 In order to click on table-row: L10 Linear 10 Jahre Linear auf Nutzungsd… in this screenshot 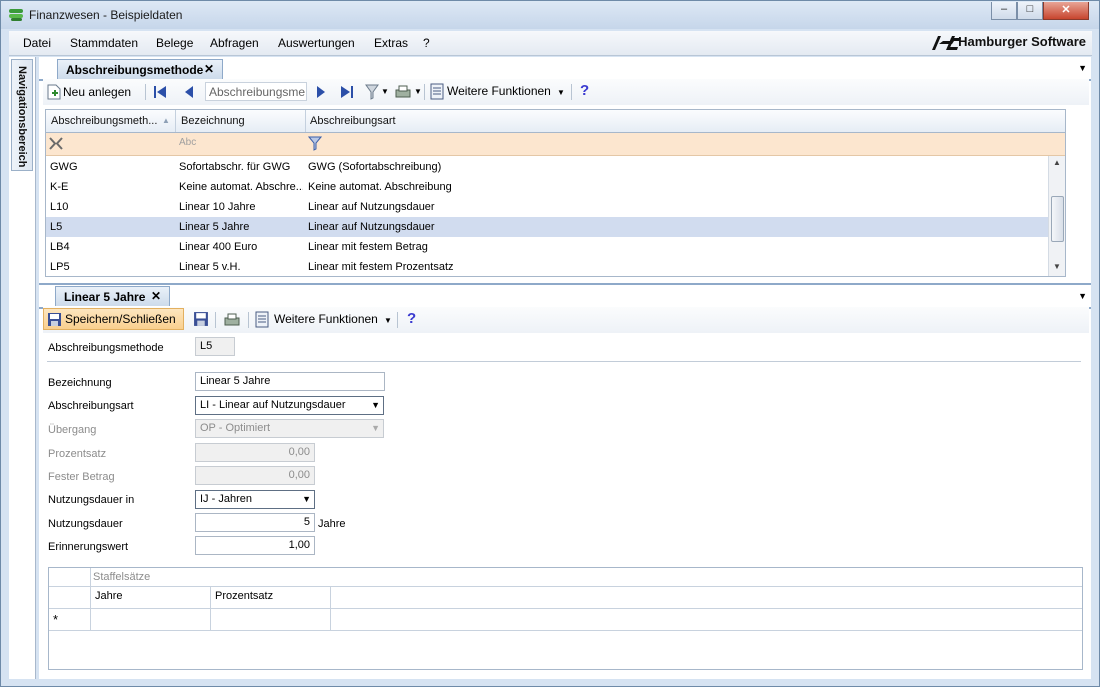, I will do `click(555, 207)`.